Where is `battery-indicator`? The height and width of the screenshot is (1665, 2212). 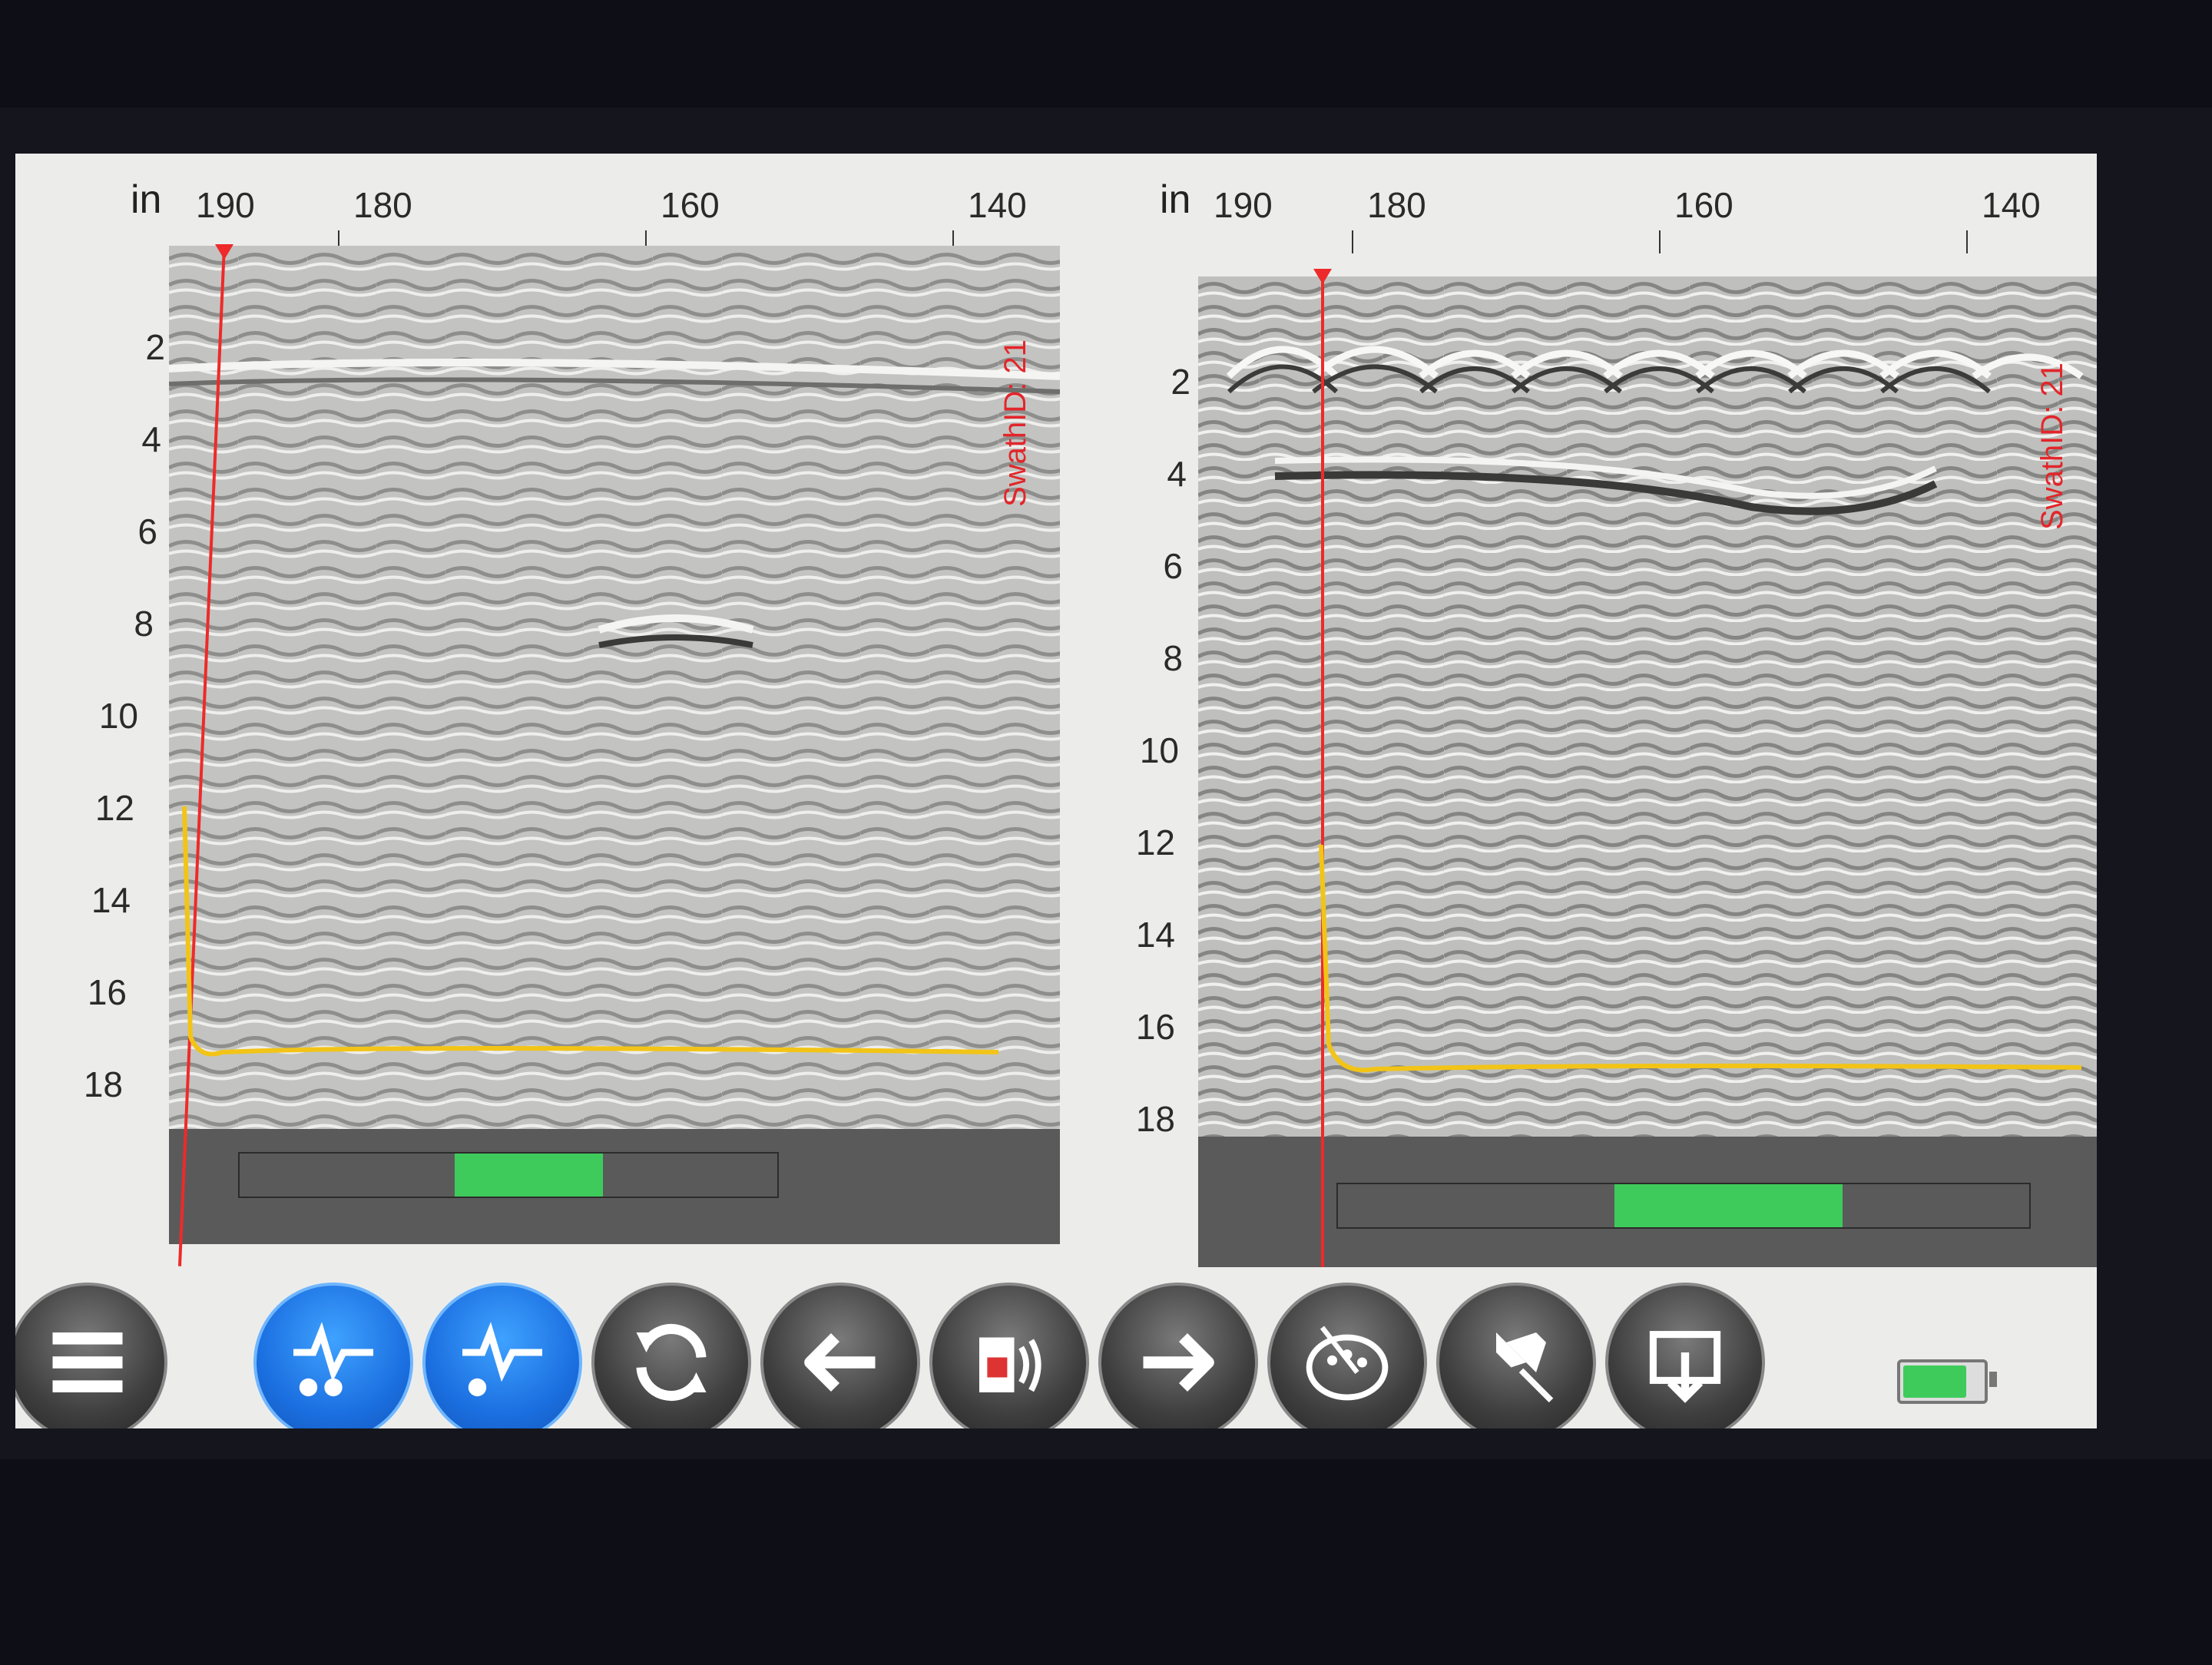 battery-indicator is located at coordinates (1947, 1381).